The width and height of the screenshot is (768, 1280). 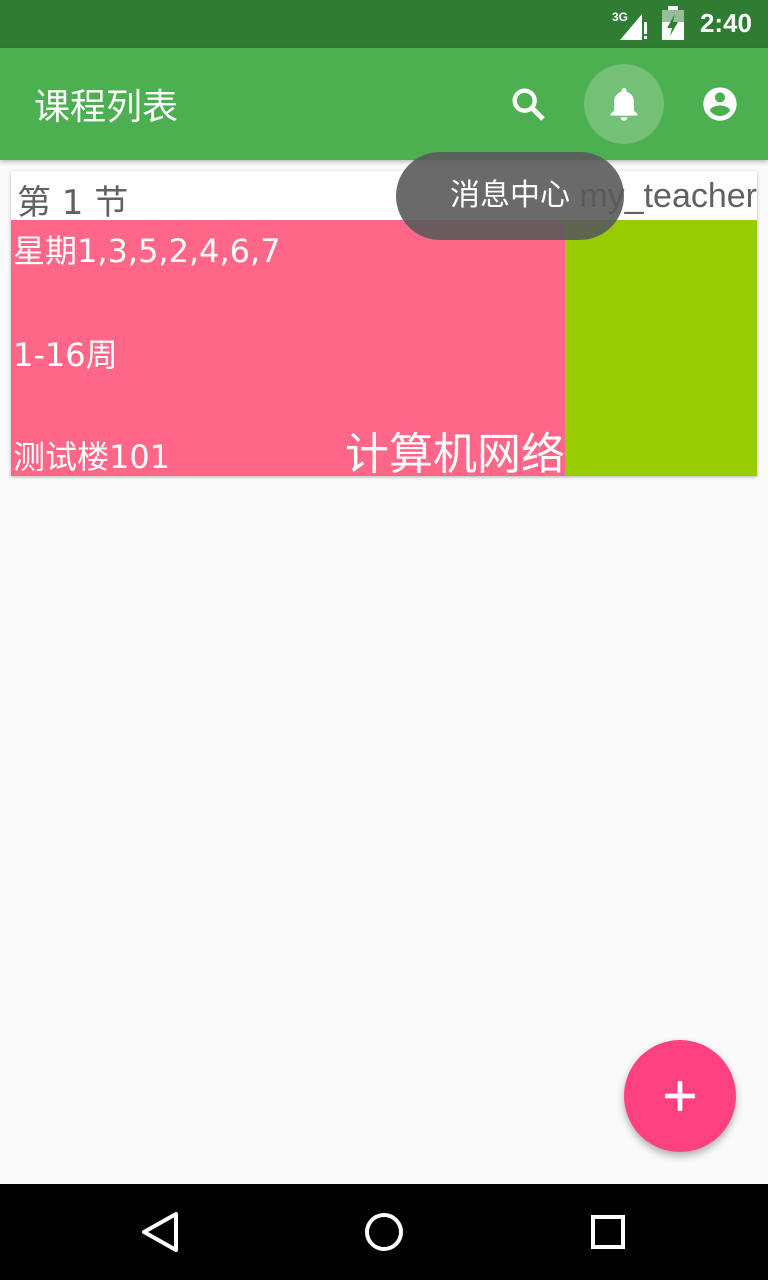 I want to click on recents-icon, so click(x=608, y=1232).